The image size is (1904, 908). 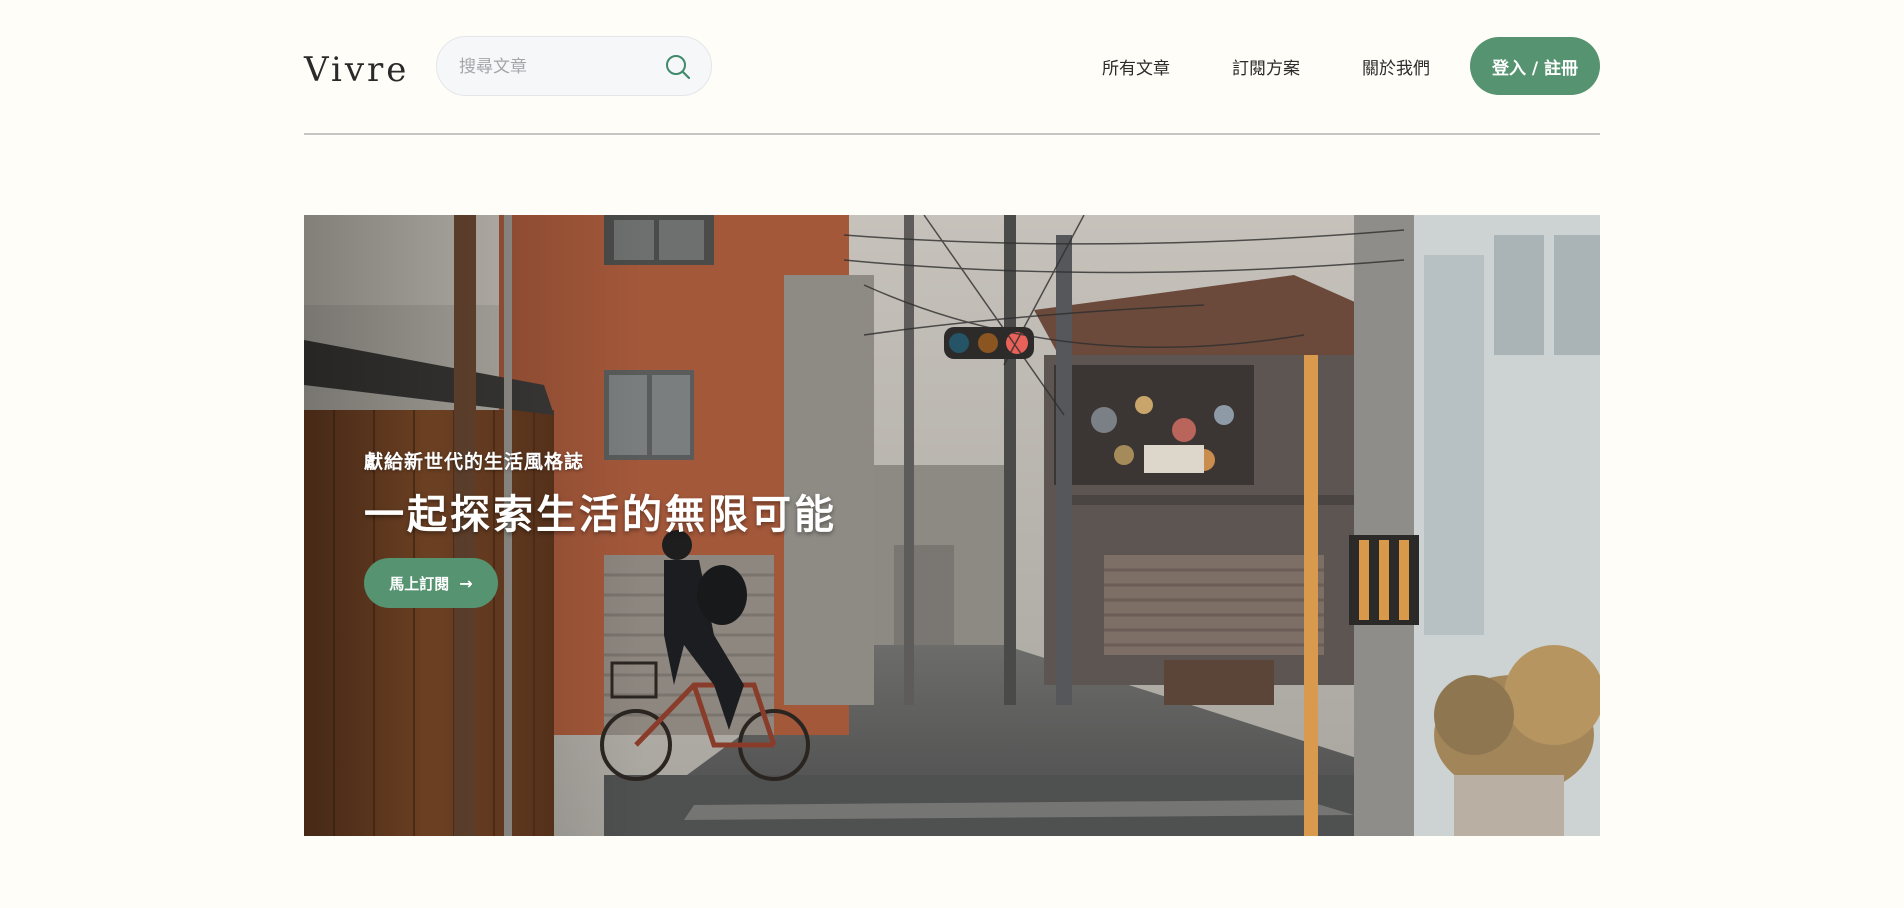 I want to click on search-input, so click(x=559, y=67).